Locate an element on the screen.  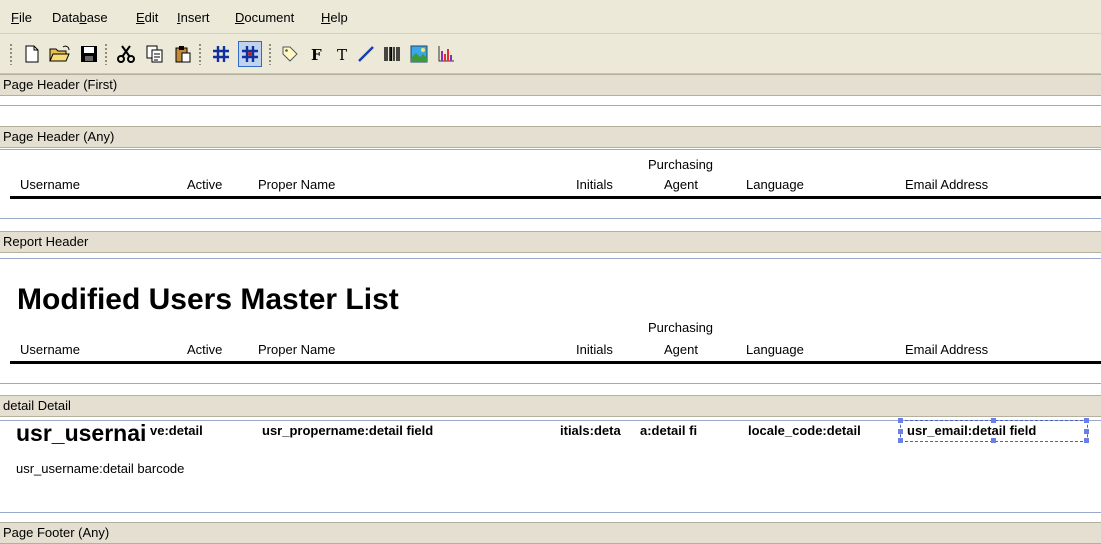
band-page-footer-any: Page Footer (Any) is located at coordinates (550, 533).